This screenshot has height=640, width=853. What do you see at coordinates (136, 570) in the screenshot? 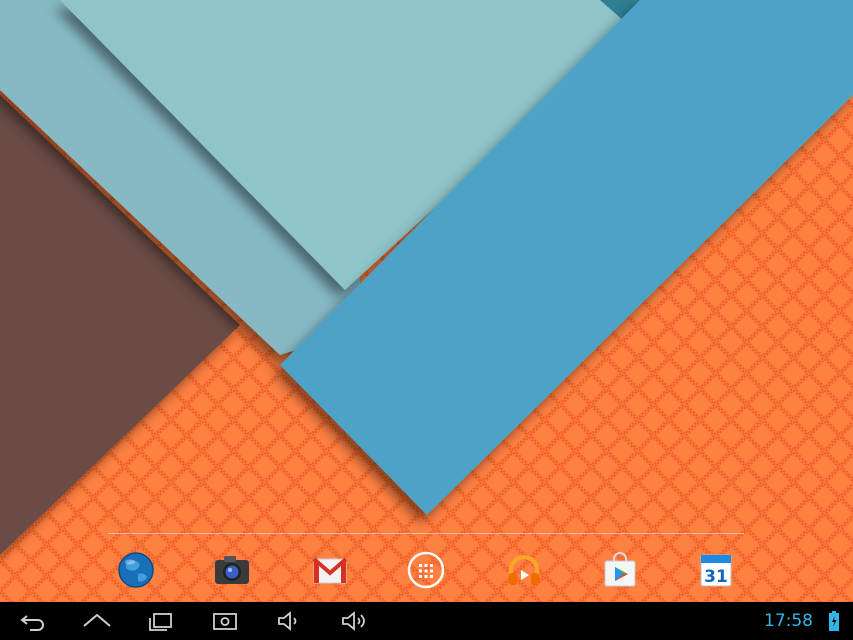
I see `browser-globe-icon` at bounding box center [136, 570].